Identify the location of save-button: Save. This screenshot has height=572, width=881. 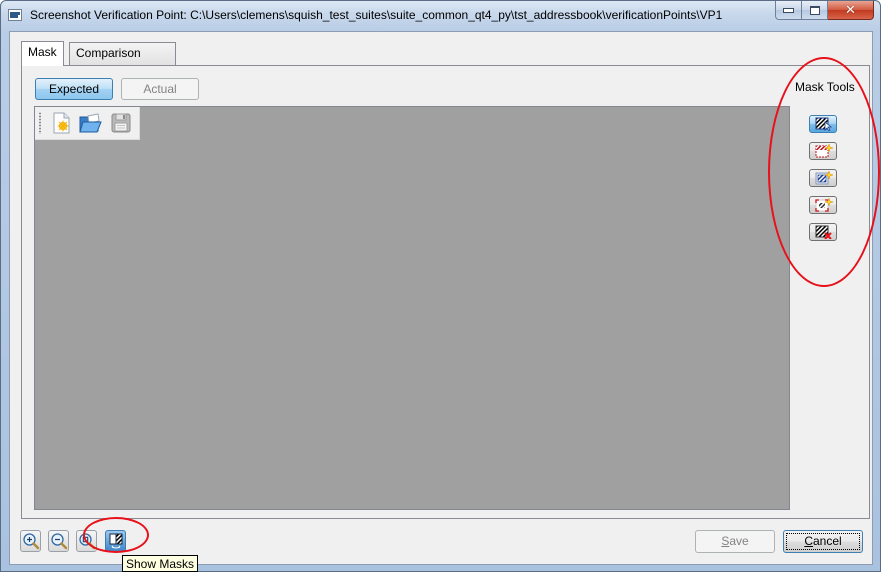
(735, 541).